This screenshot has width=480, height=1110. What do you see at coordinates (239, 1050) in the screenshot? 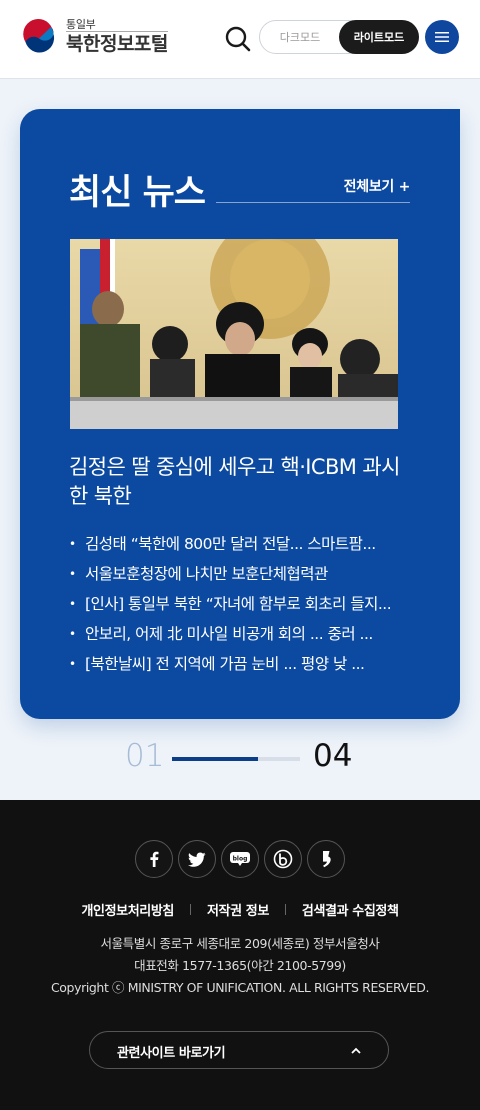
I see `related-sites-dropdown: 관련사이트 바로가기` at bounding box center [239, 1050].